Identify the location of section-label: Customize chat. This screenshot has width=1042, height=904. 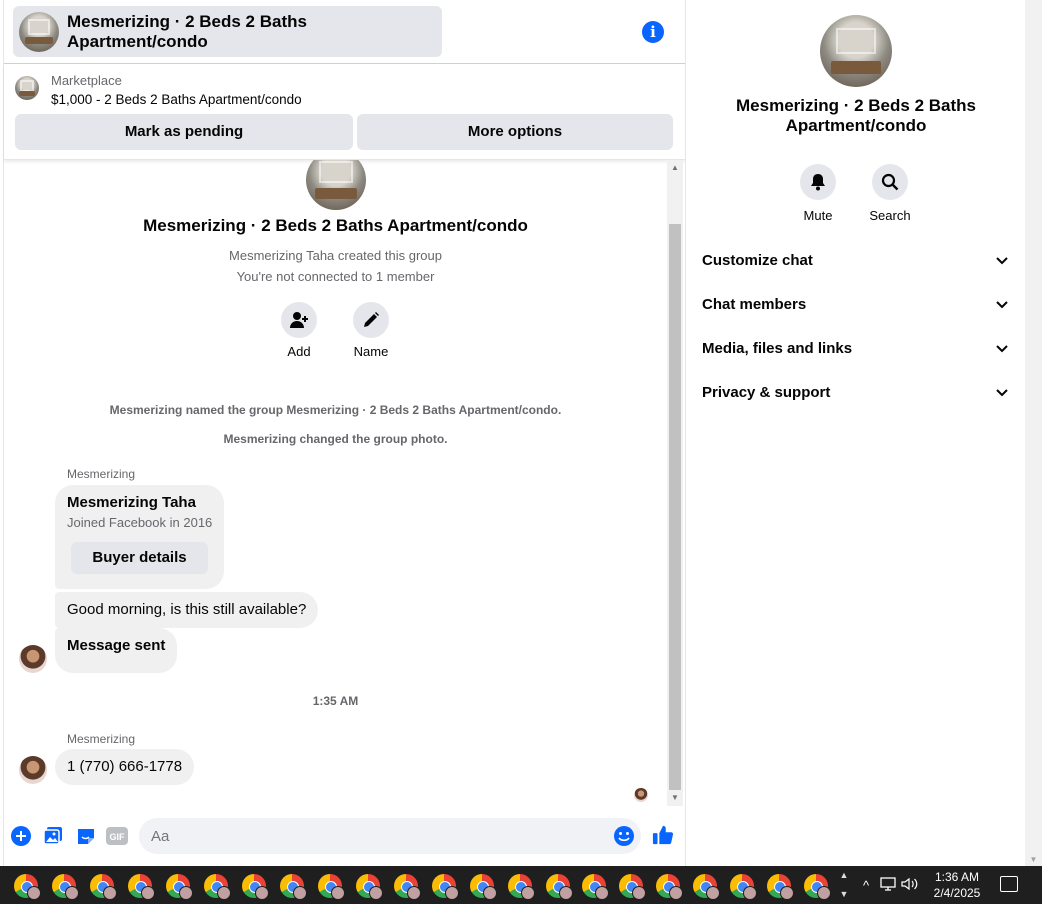
(757, 260).